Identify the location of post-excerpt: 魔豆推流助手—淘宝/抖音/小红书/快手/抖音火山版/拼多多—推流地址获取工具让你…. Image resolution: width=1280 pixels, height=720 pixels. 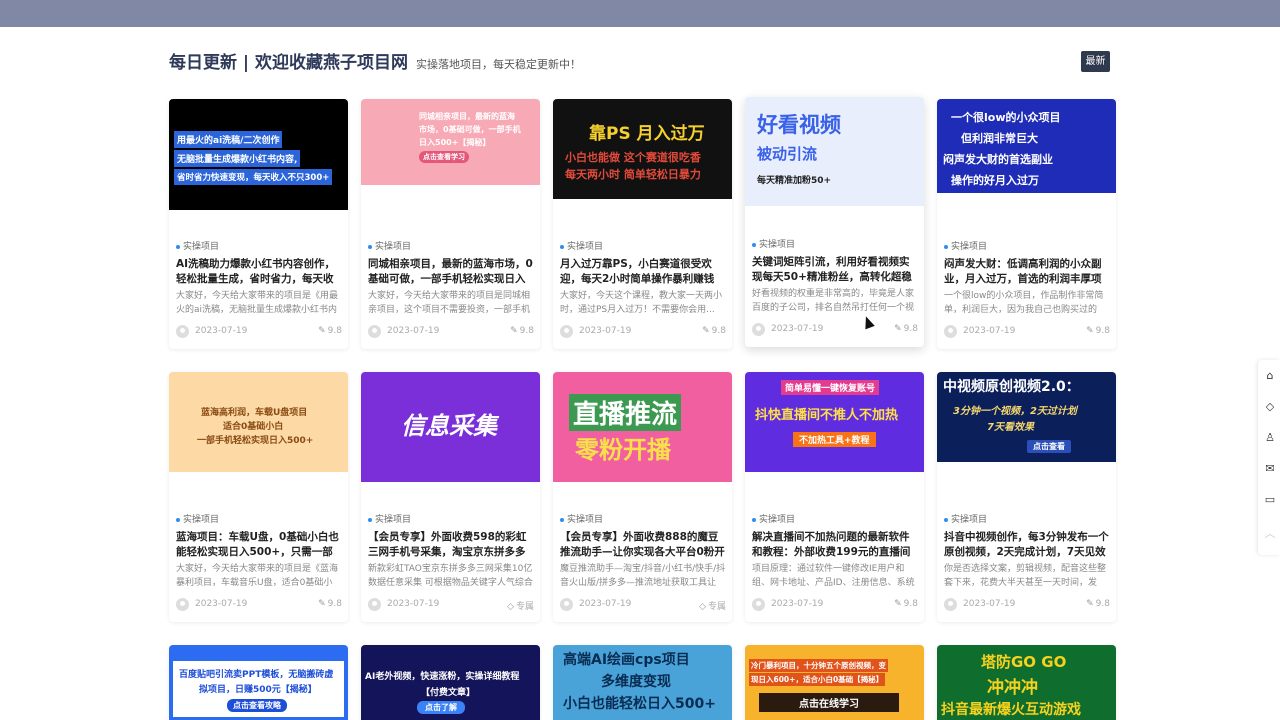
(643, 576).